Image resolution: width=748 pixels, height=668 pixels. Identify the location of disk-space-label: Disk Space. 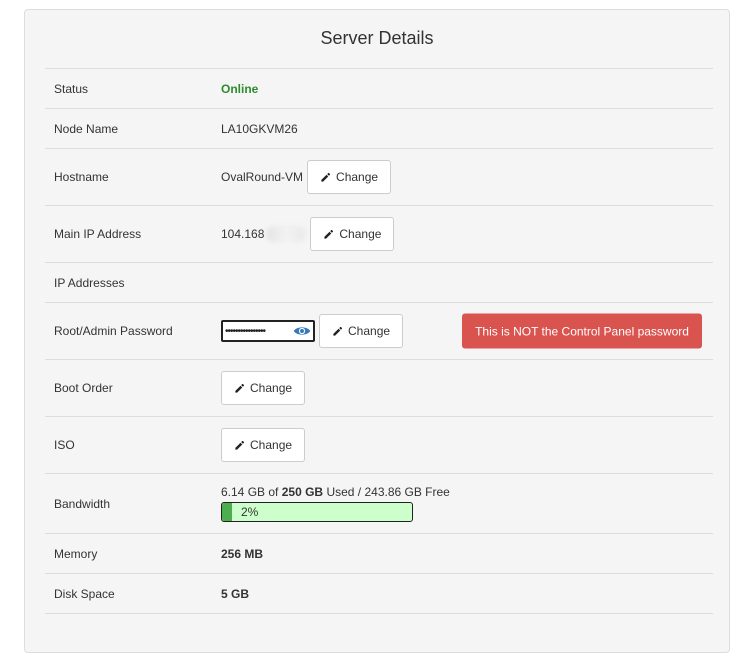
(84, 593).